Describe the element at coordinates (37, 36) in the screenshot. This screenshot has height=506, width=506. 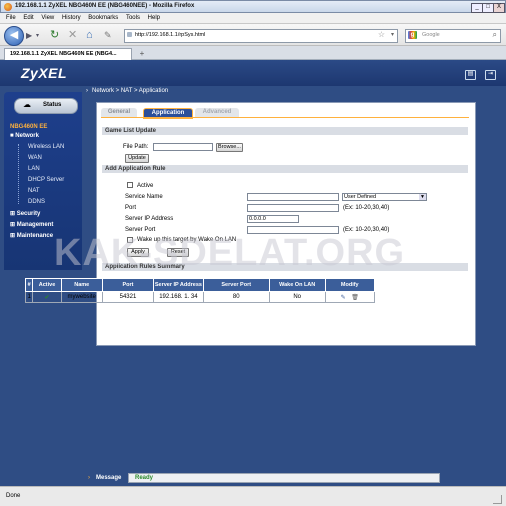
I see `history-dropdown-icon: ▾` at that location.